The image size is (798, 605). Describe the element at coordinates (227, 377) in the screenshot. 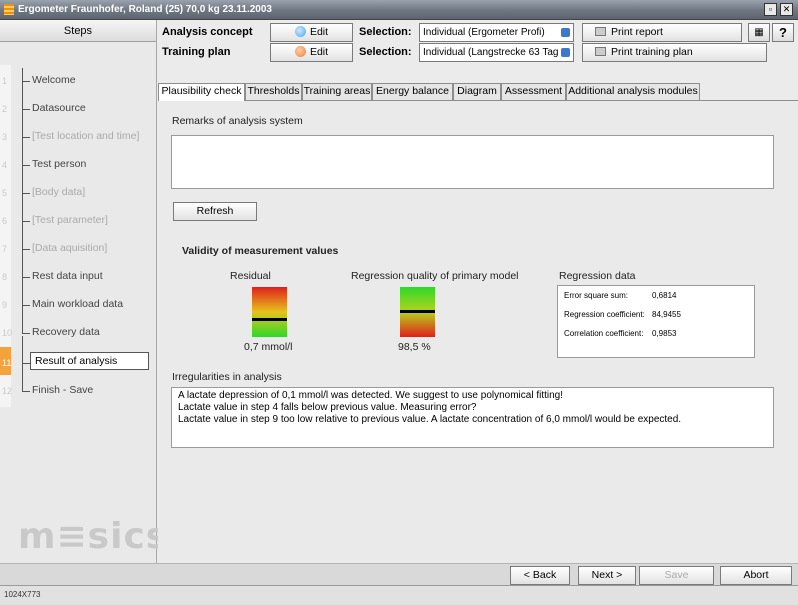

I see `irregularities-label: Irregularities in analysis` at that location.